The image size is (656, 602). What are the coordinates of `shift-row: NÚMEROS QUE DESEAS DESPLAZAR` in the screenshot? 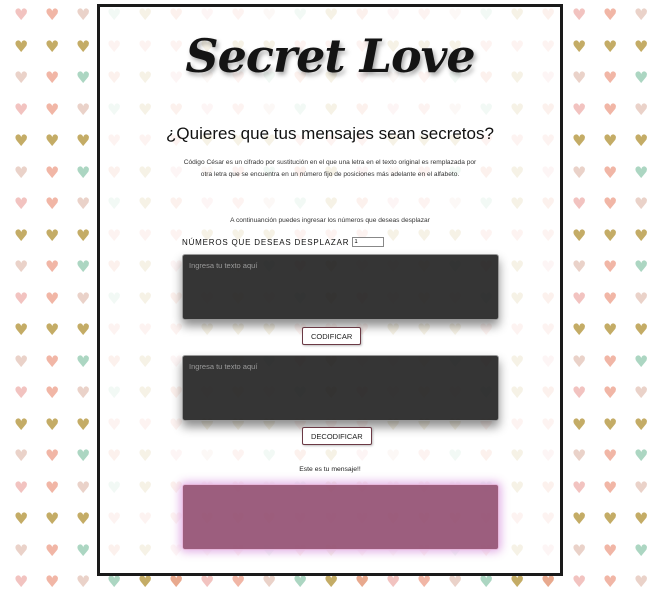 It's located at (283, 242).